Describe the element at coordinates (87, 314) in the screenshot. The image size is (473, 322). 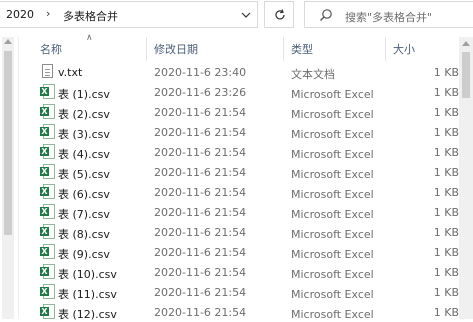
I see `file-name: 表 (12).csv` at that location.